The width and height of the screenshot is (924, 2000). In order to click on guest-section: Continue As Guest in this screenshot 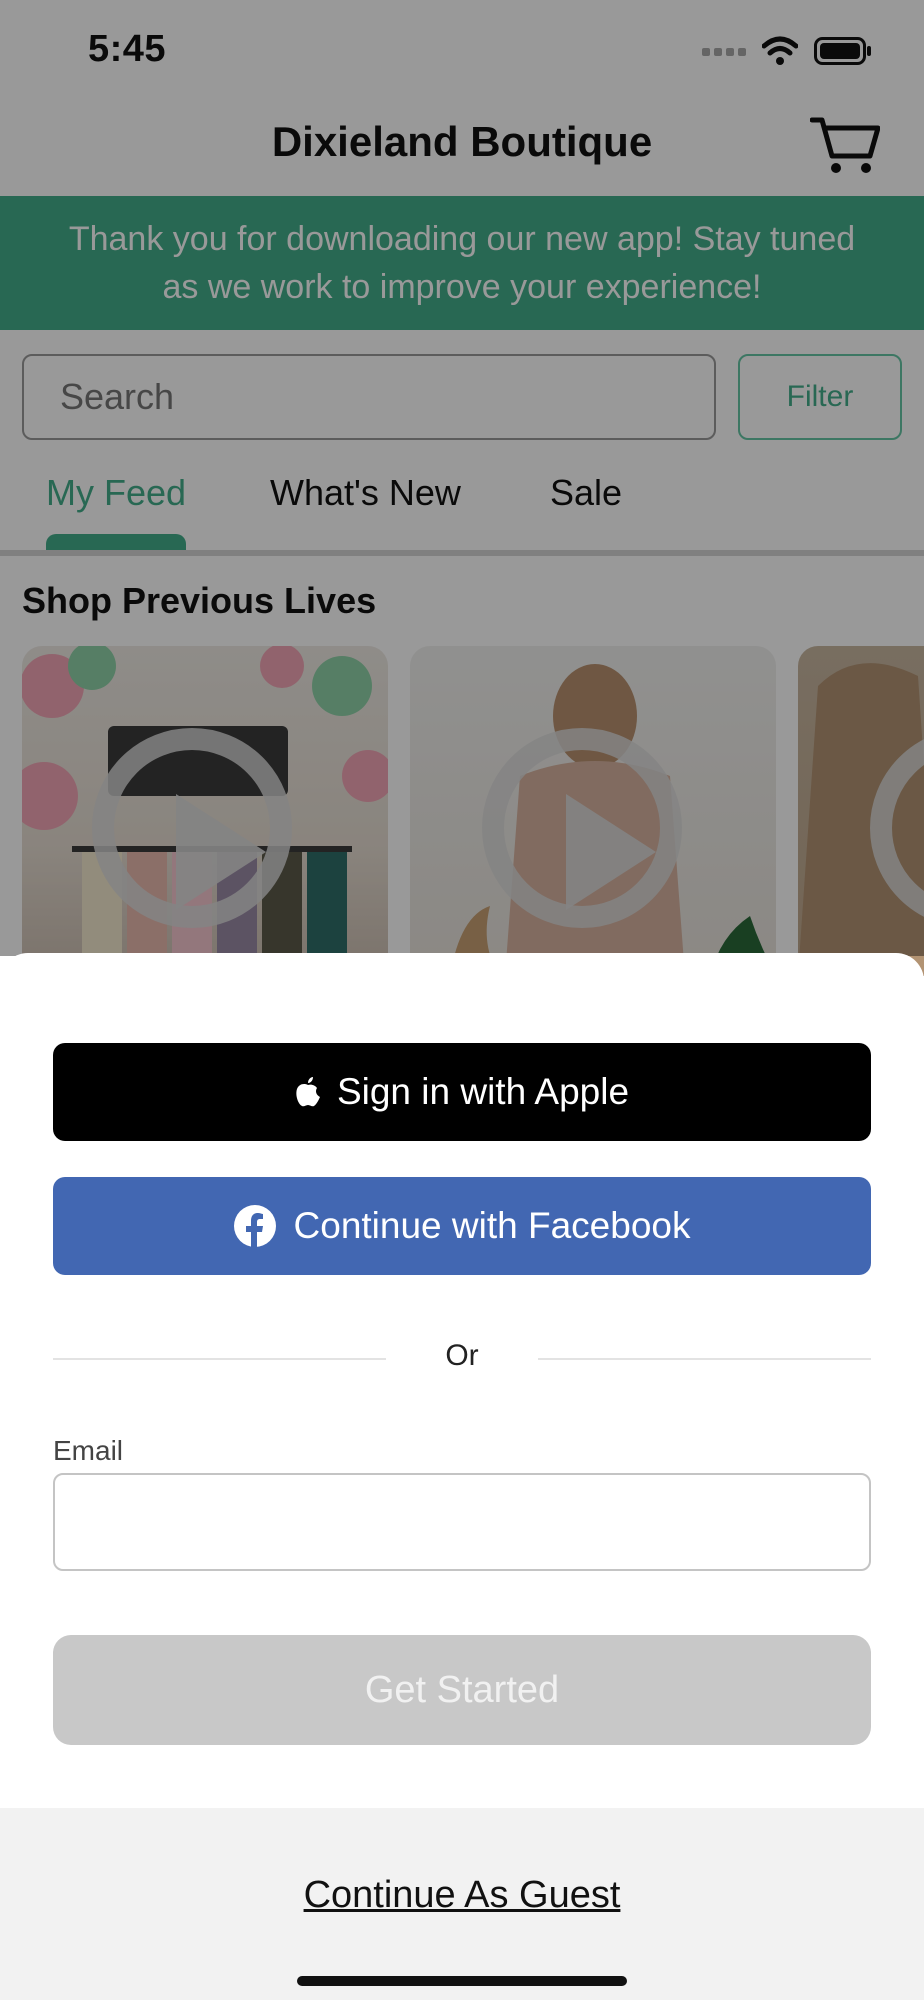, I will do `click(462, 1904)`.